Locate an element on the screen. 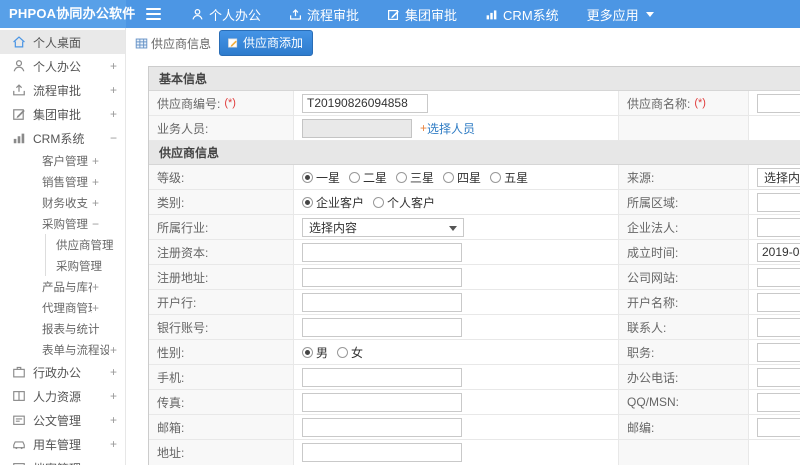 This screenshot has height=465, width=800. grade-radio-group: 一星 二星 三星 四星 五星 is located at coordinates (456, 177).